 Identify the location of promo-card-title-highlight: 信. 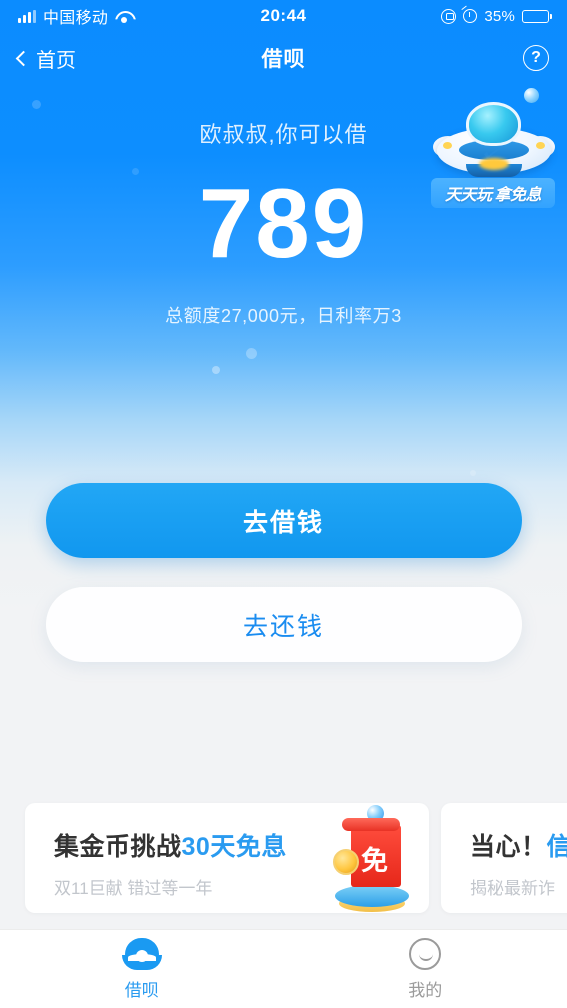
(556, 847).